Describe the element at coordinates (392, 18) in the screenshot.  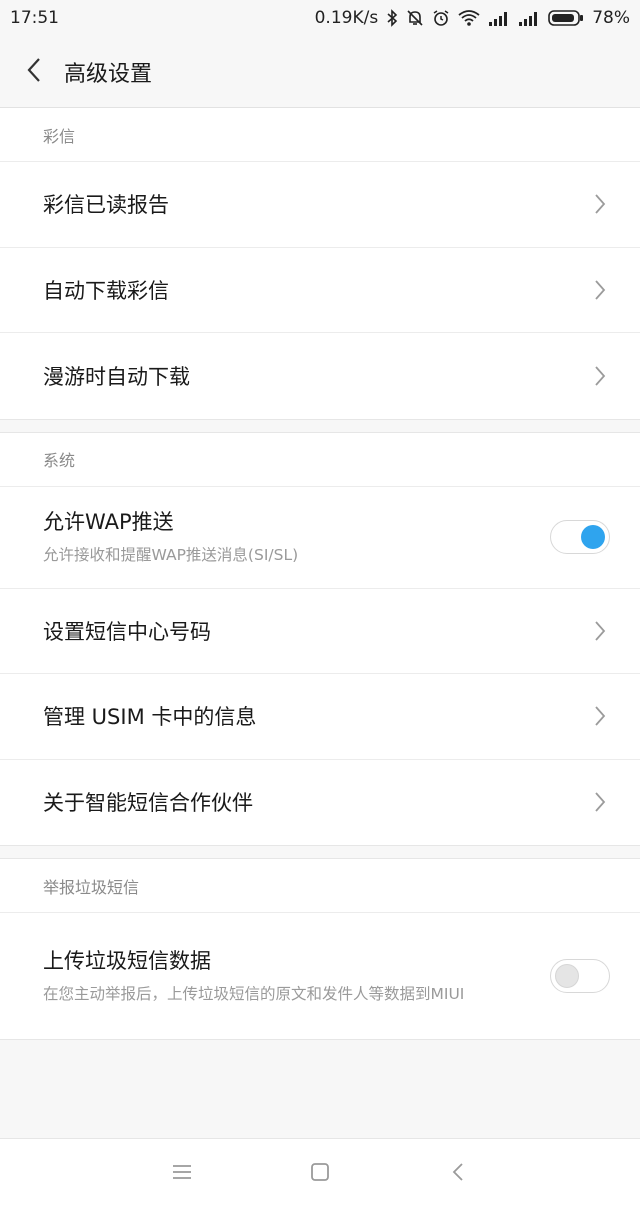
I see `bluetooth-icon` at that location.